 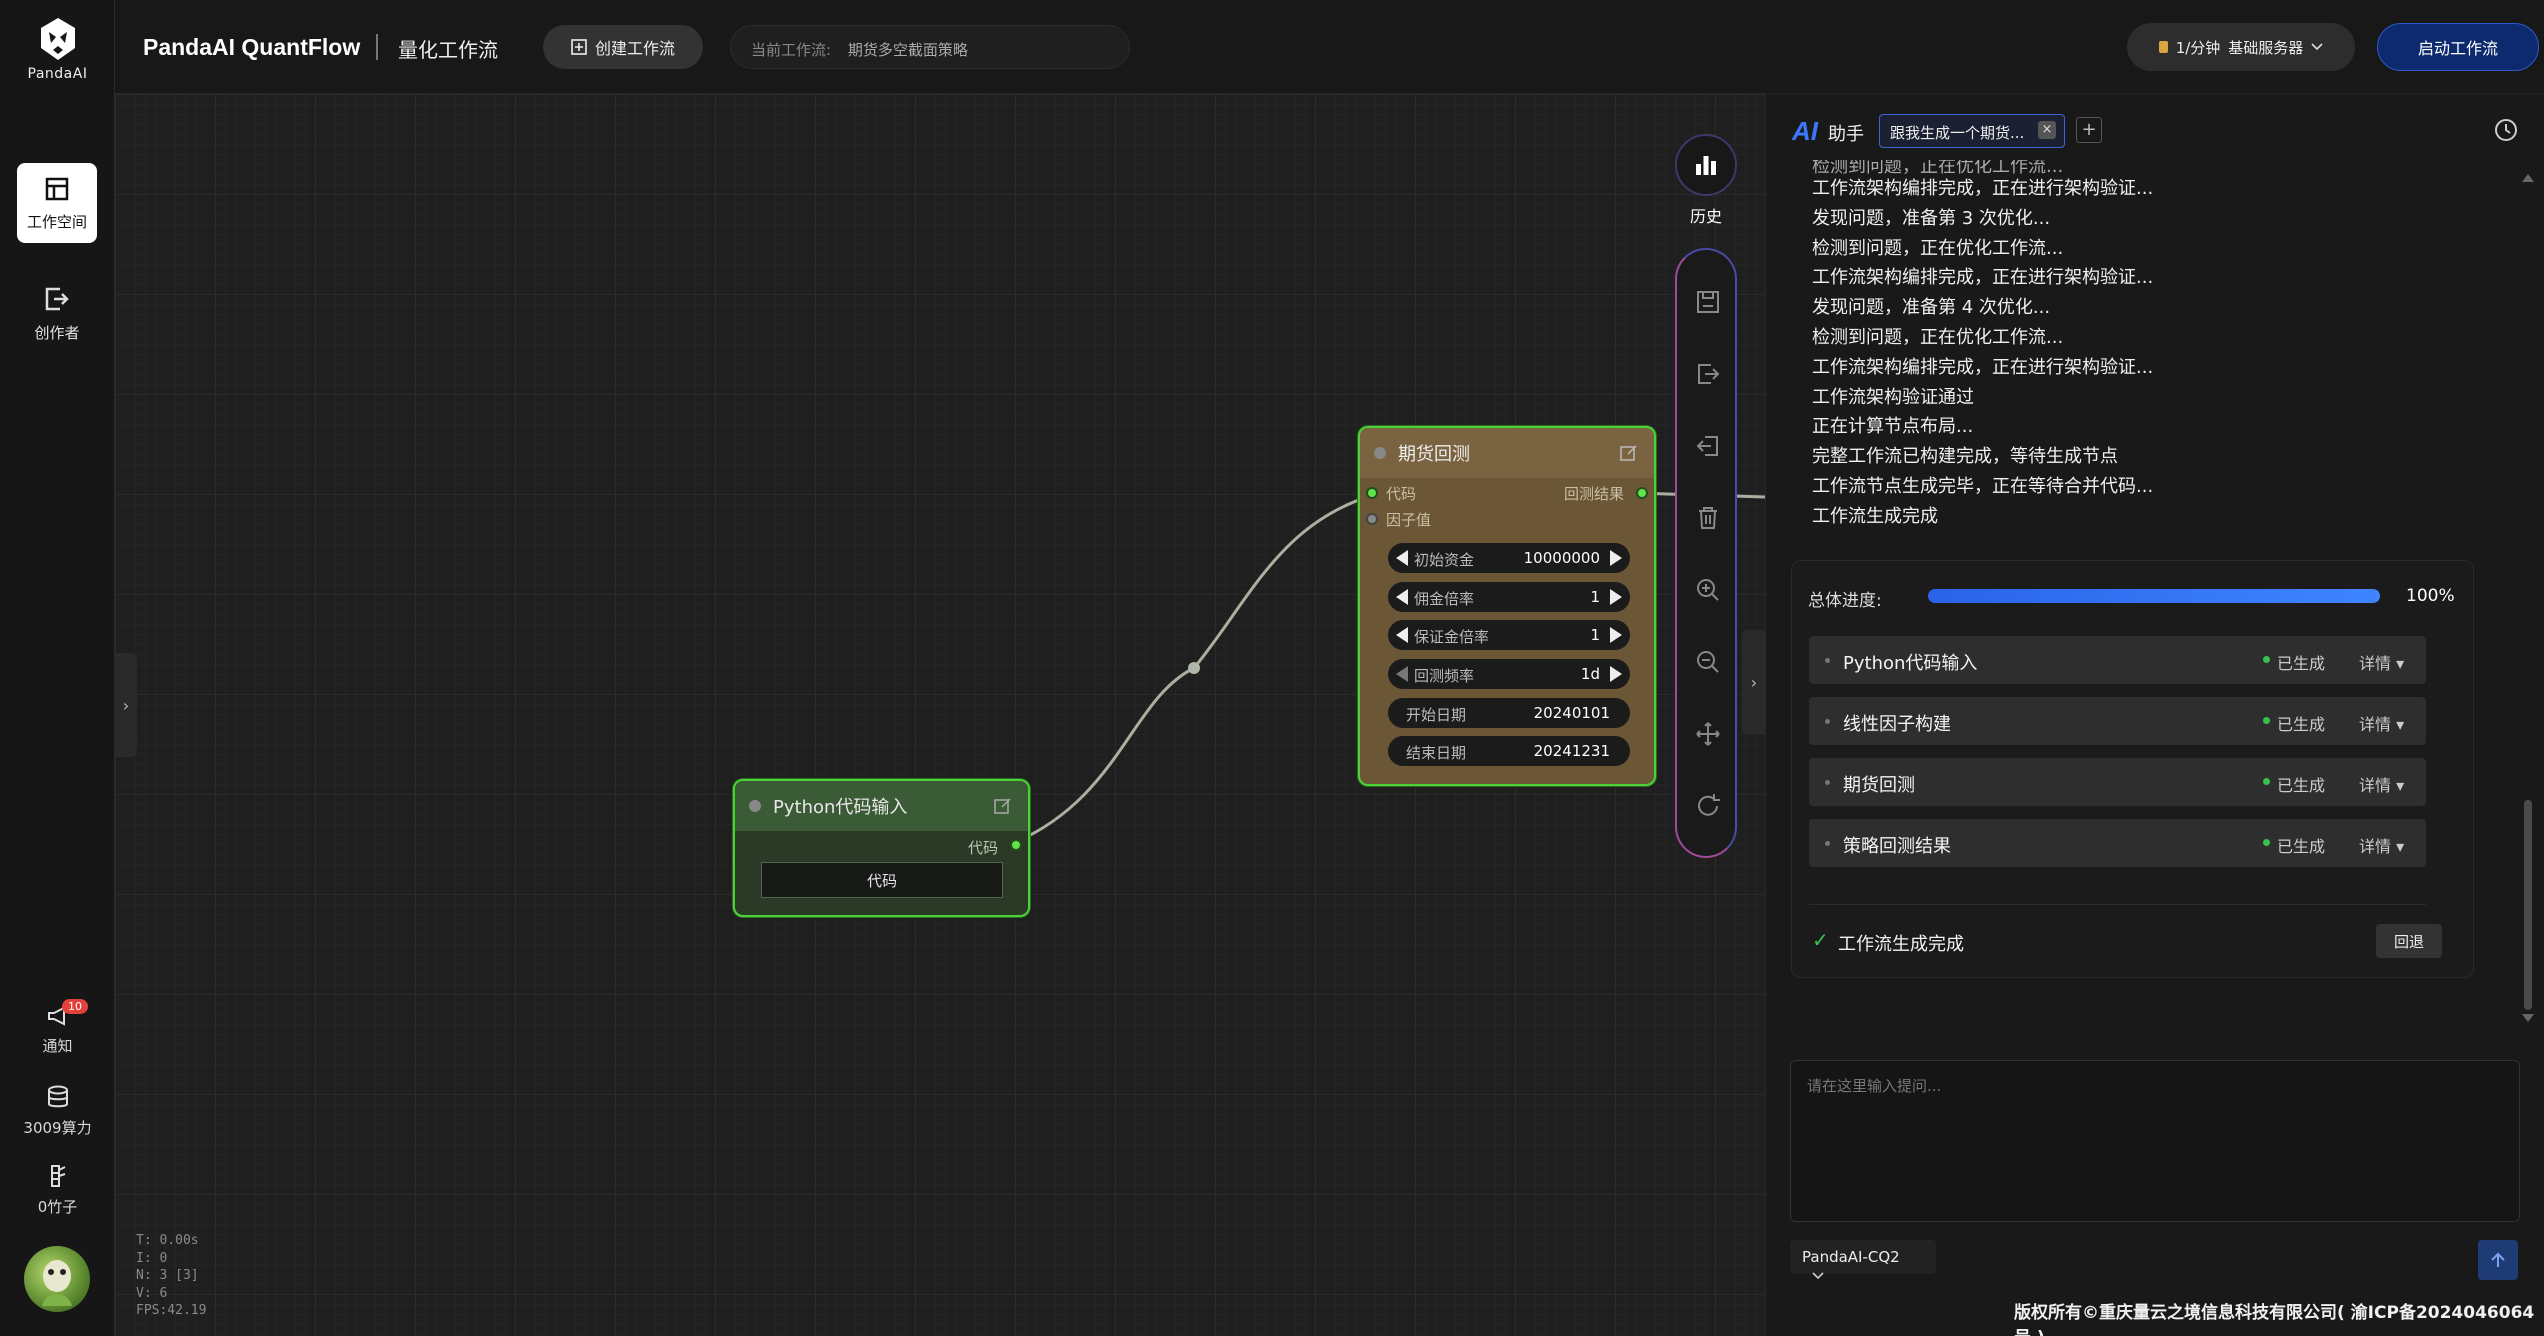 I want to click on ai-question-input, so click(x=2155, y=1141).